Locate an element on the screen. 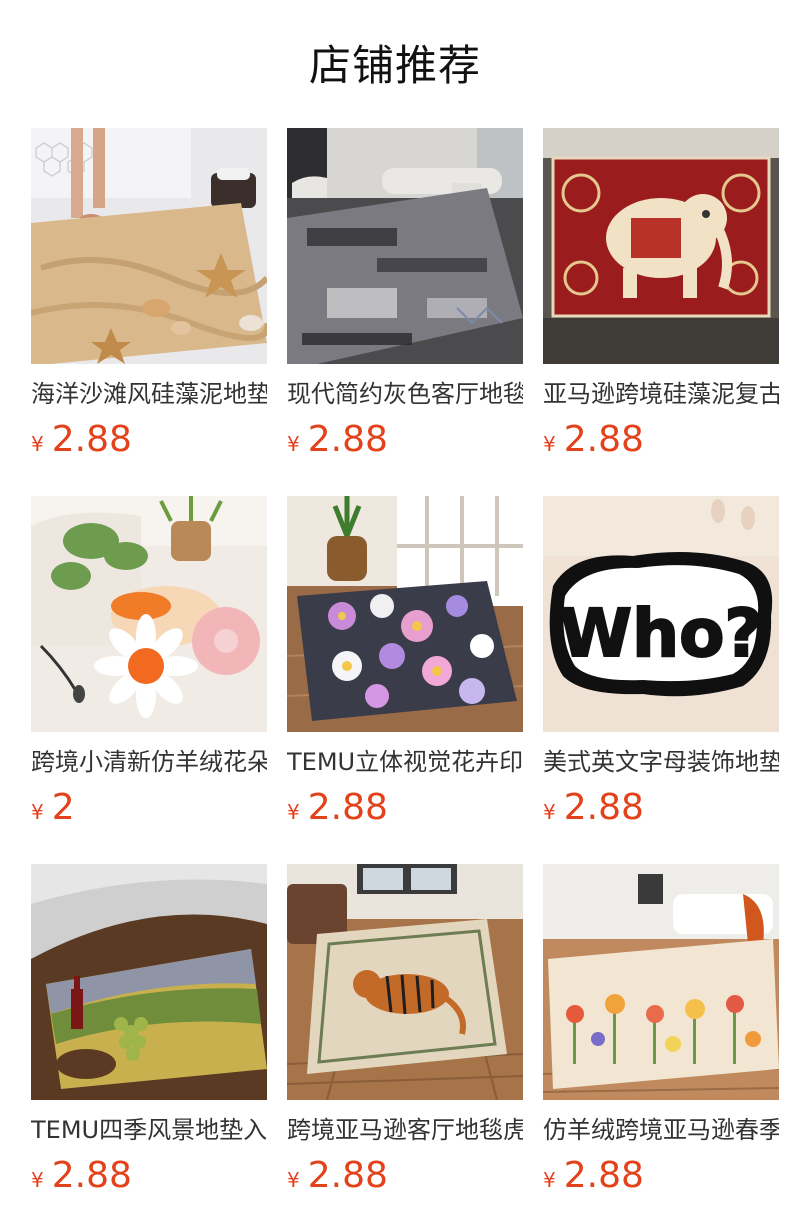  daisy-floral-mat-image is located at coordinates (405, 614).